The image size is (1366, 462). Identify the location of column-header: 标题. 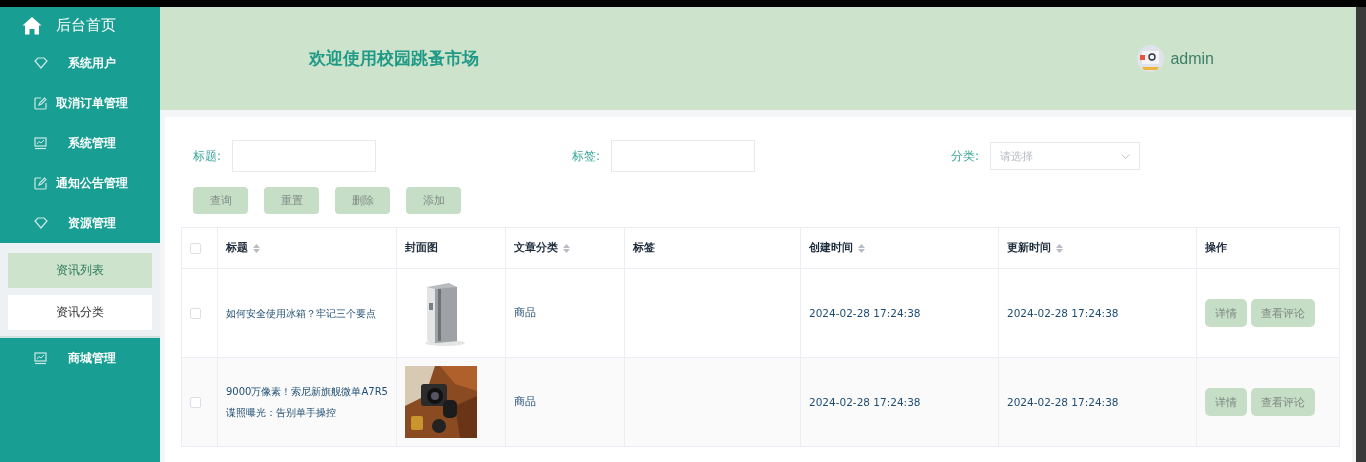
(307, 248).